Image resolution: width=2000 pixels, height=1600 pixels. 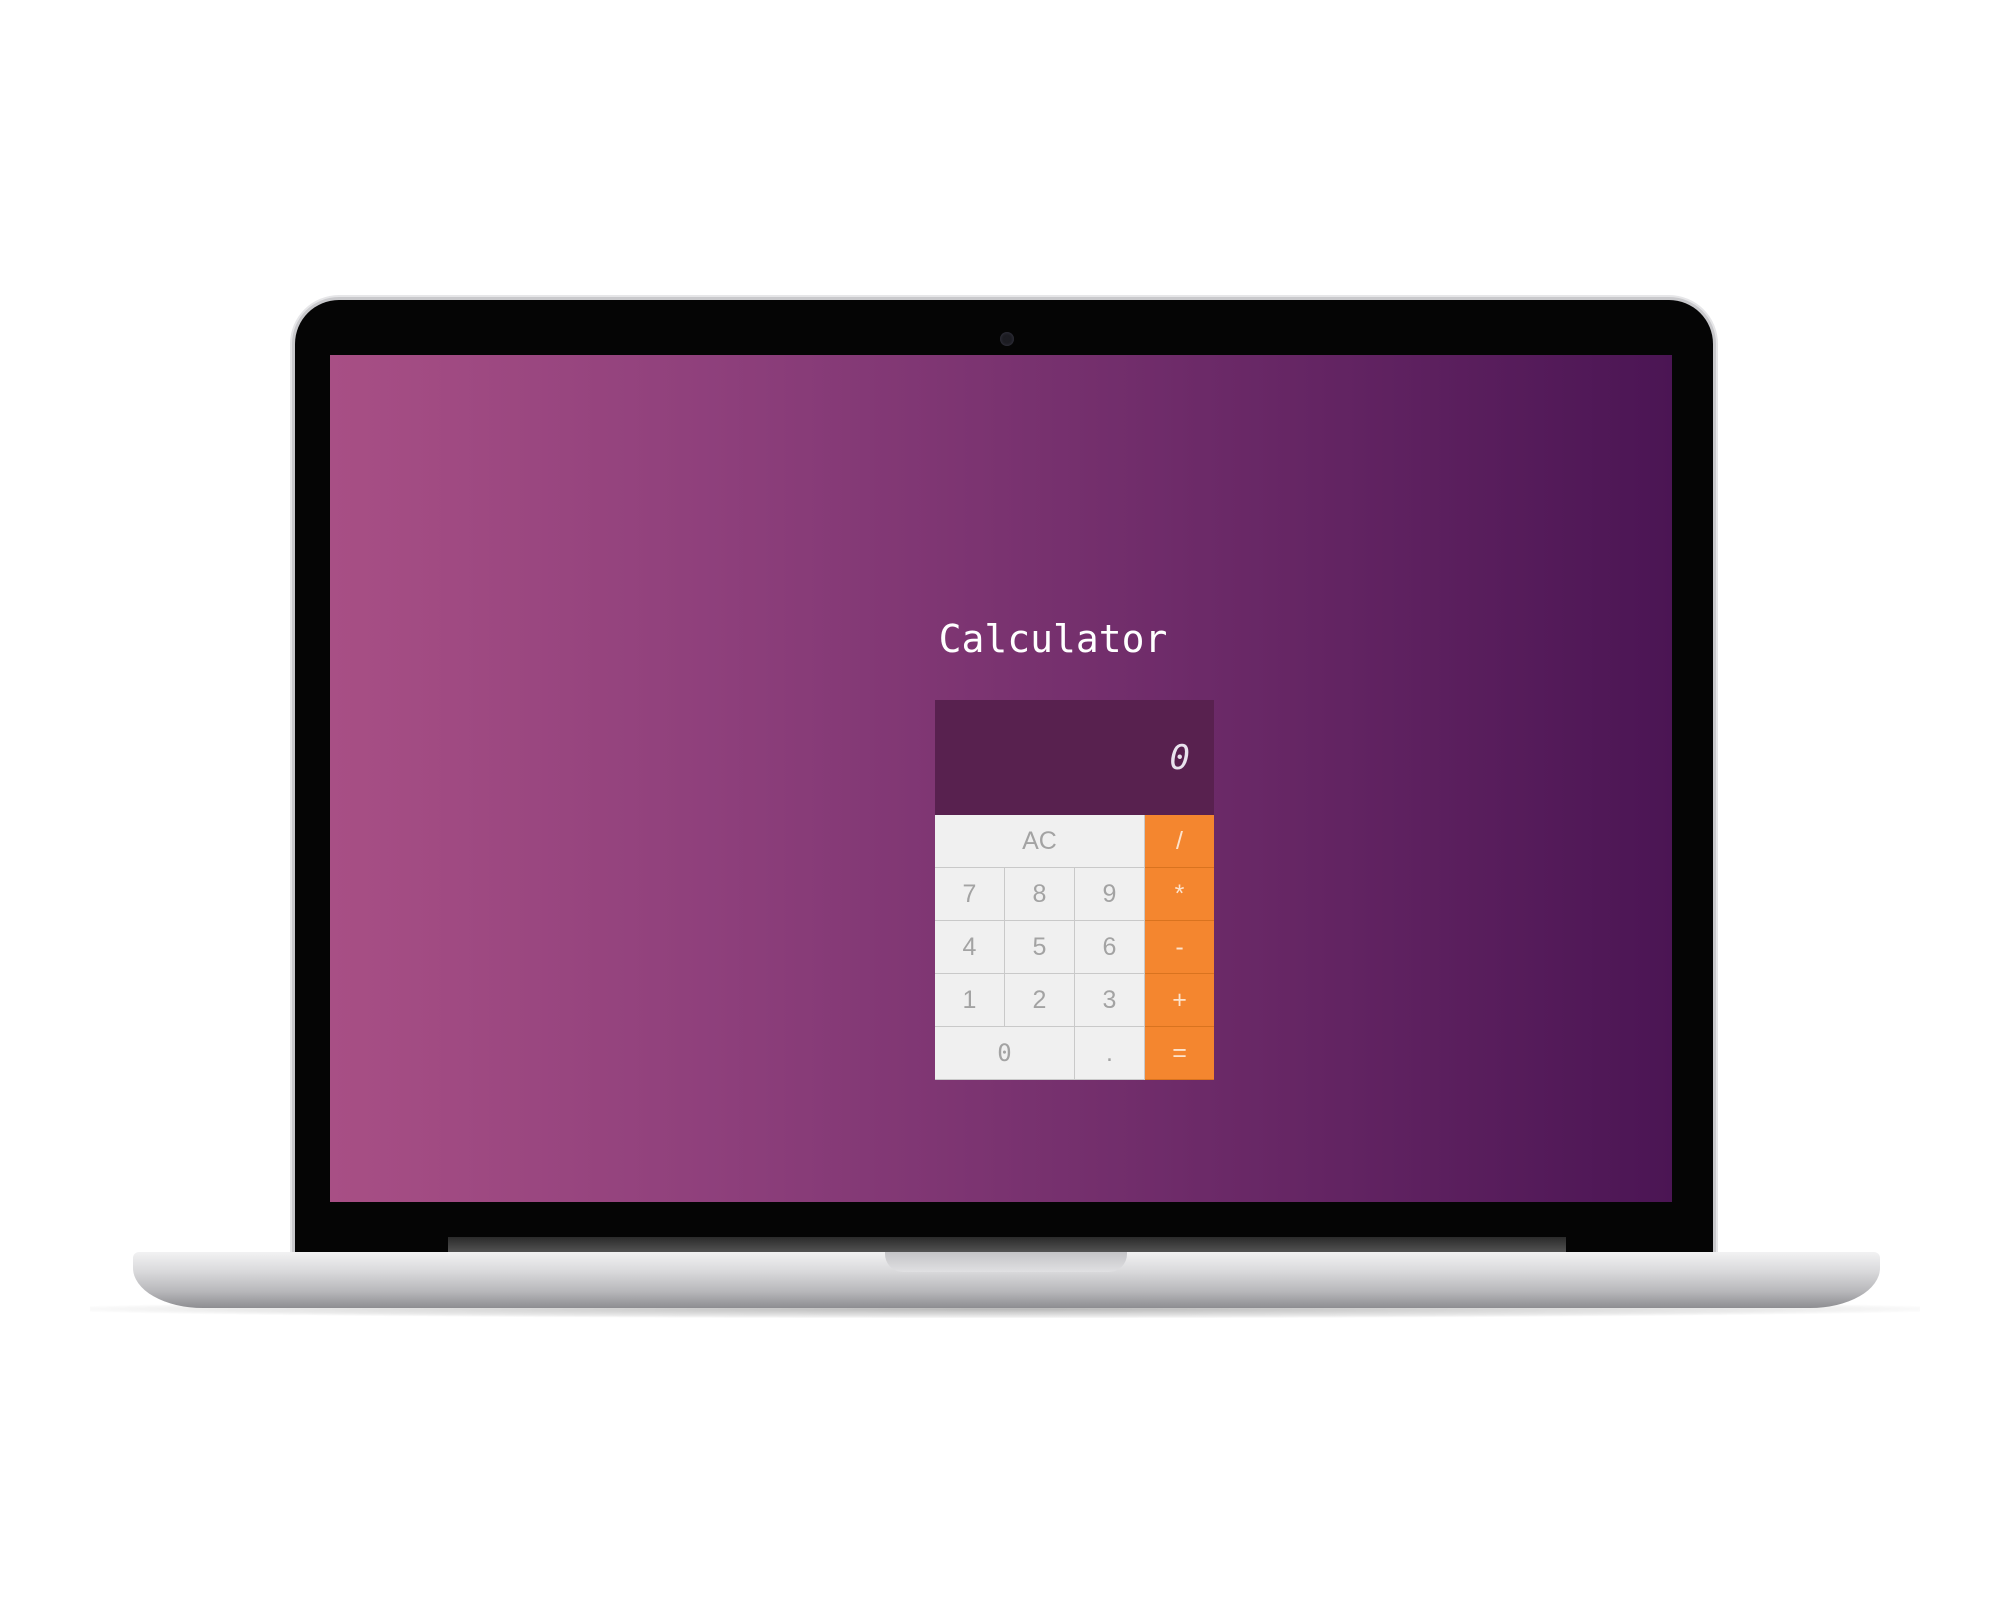 What do you see at coordinates (1110, 894) in the screenshot?
I see `nine-button: 9` at bounding box center [1110, 894].